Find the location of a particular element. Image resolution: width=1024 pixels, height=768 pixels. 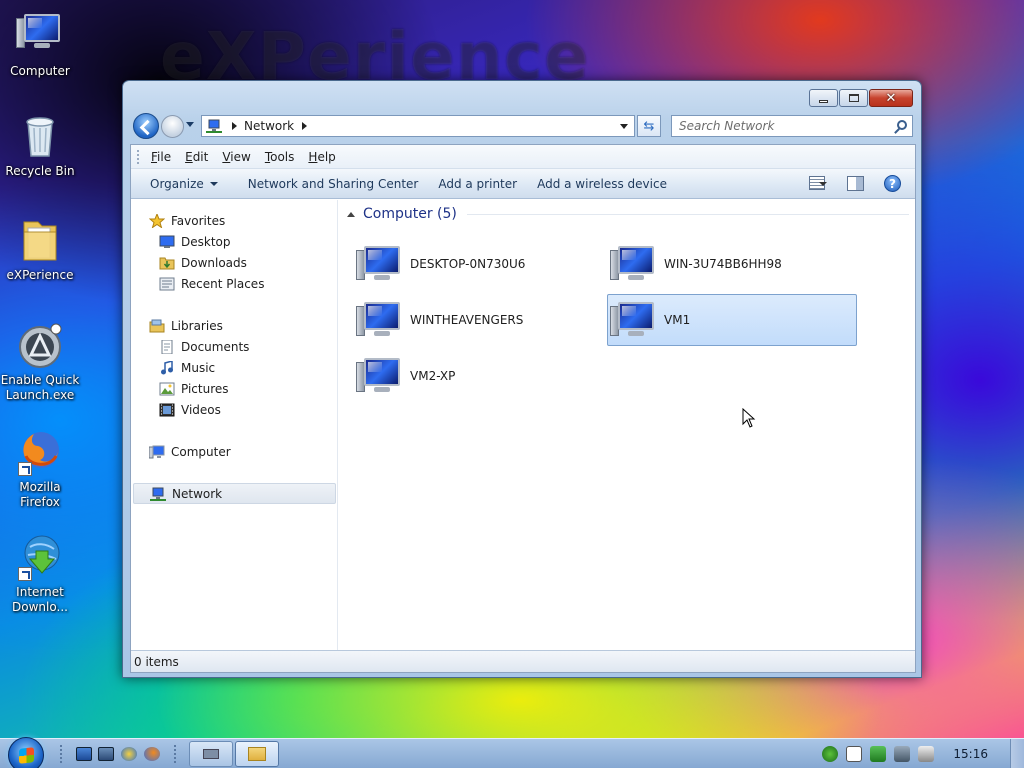

desktop-icon-label: Mozilla Firefox is located at coordinates (40, 494).